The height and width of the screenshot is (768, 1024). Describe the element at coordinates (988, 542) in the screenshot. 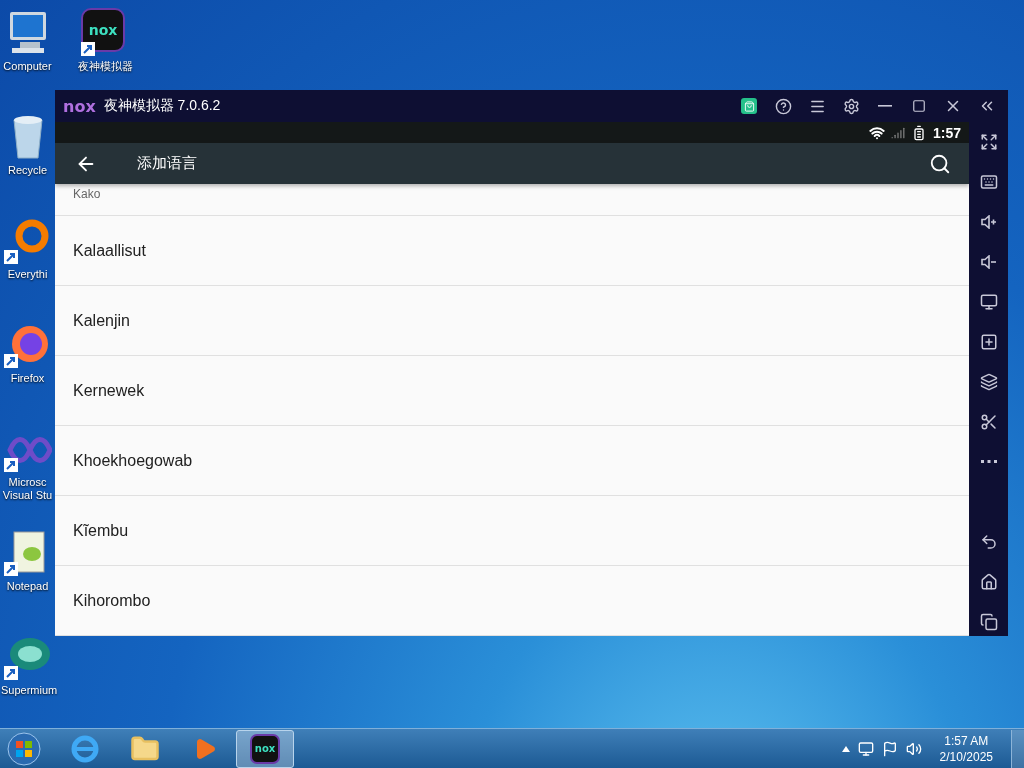

I see `back-icon` at that location.